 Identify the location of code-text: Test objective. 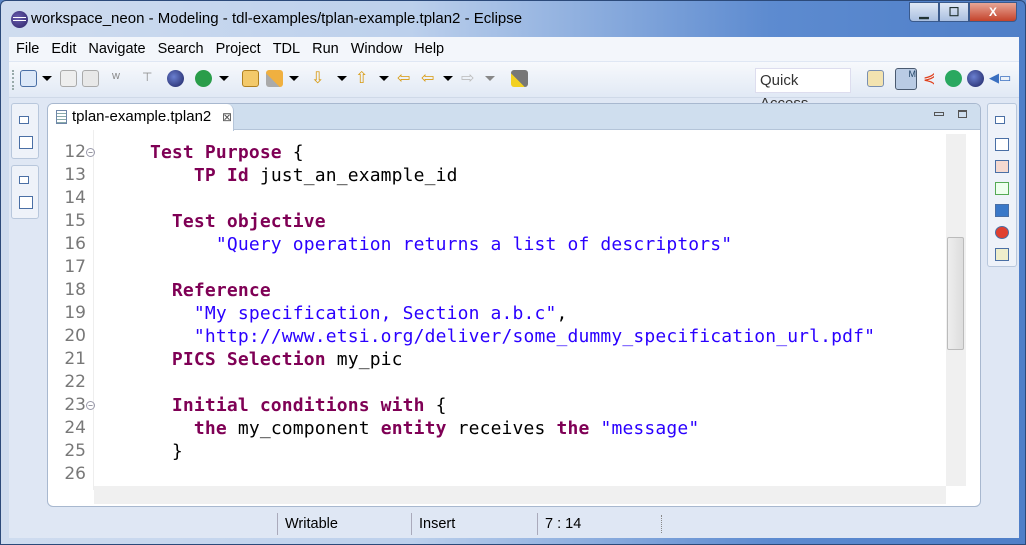
(216, 221).